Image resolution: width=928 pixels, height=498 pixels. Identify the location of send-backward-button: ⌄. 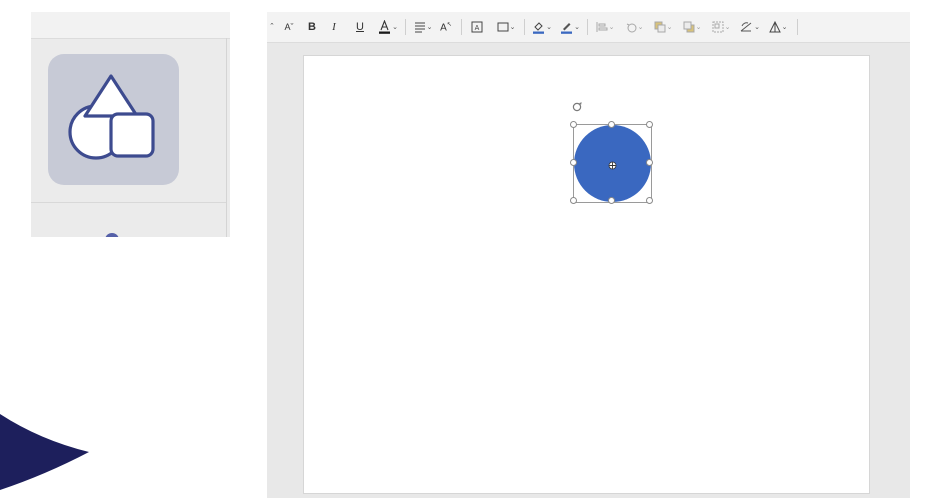
(692, 27).